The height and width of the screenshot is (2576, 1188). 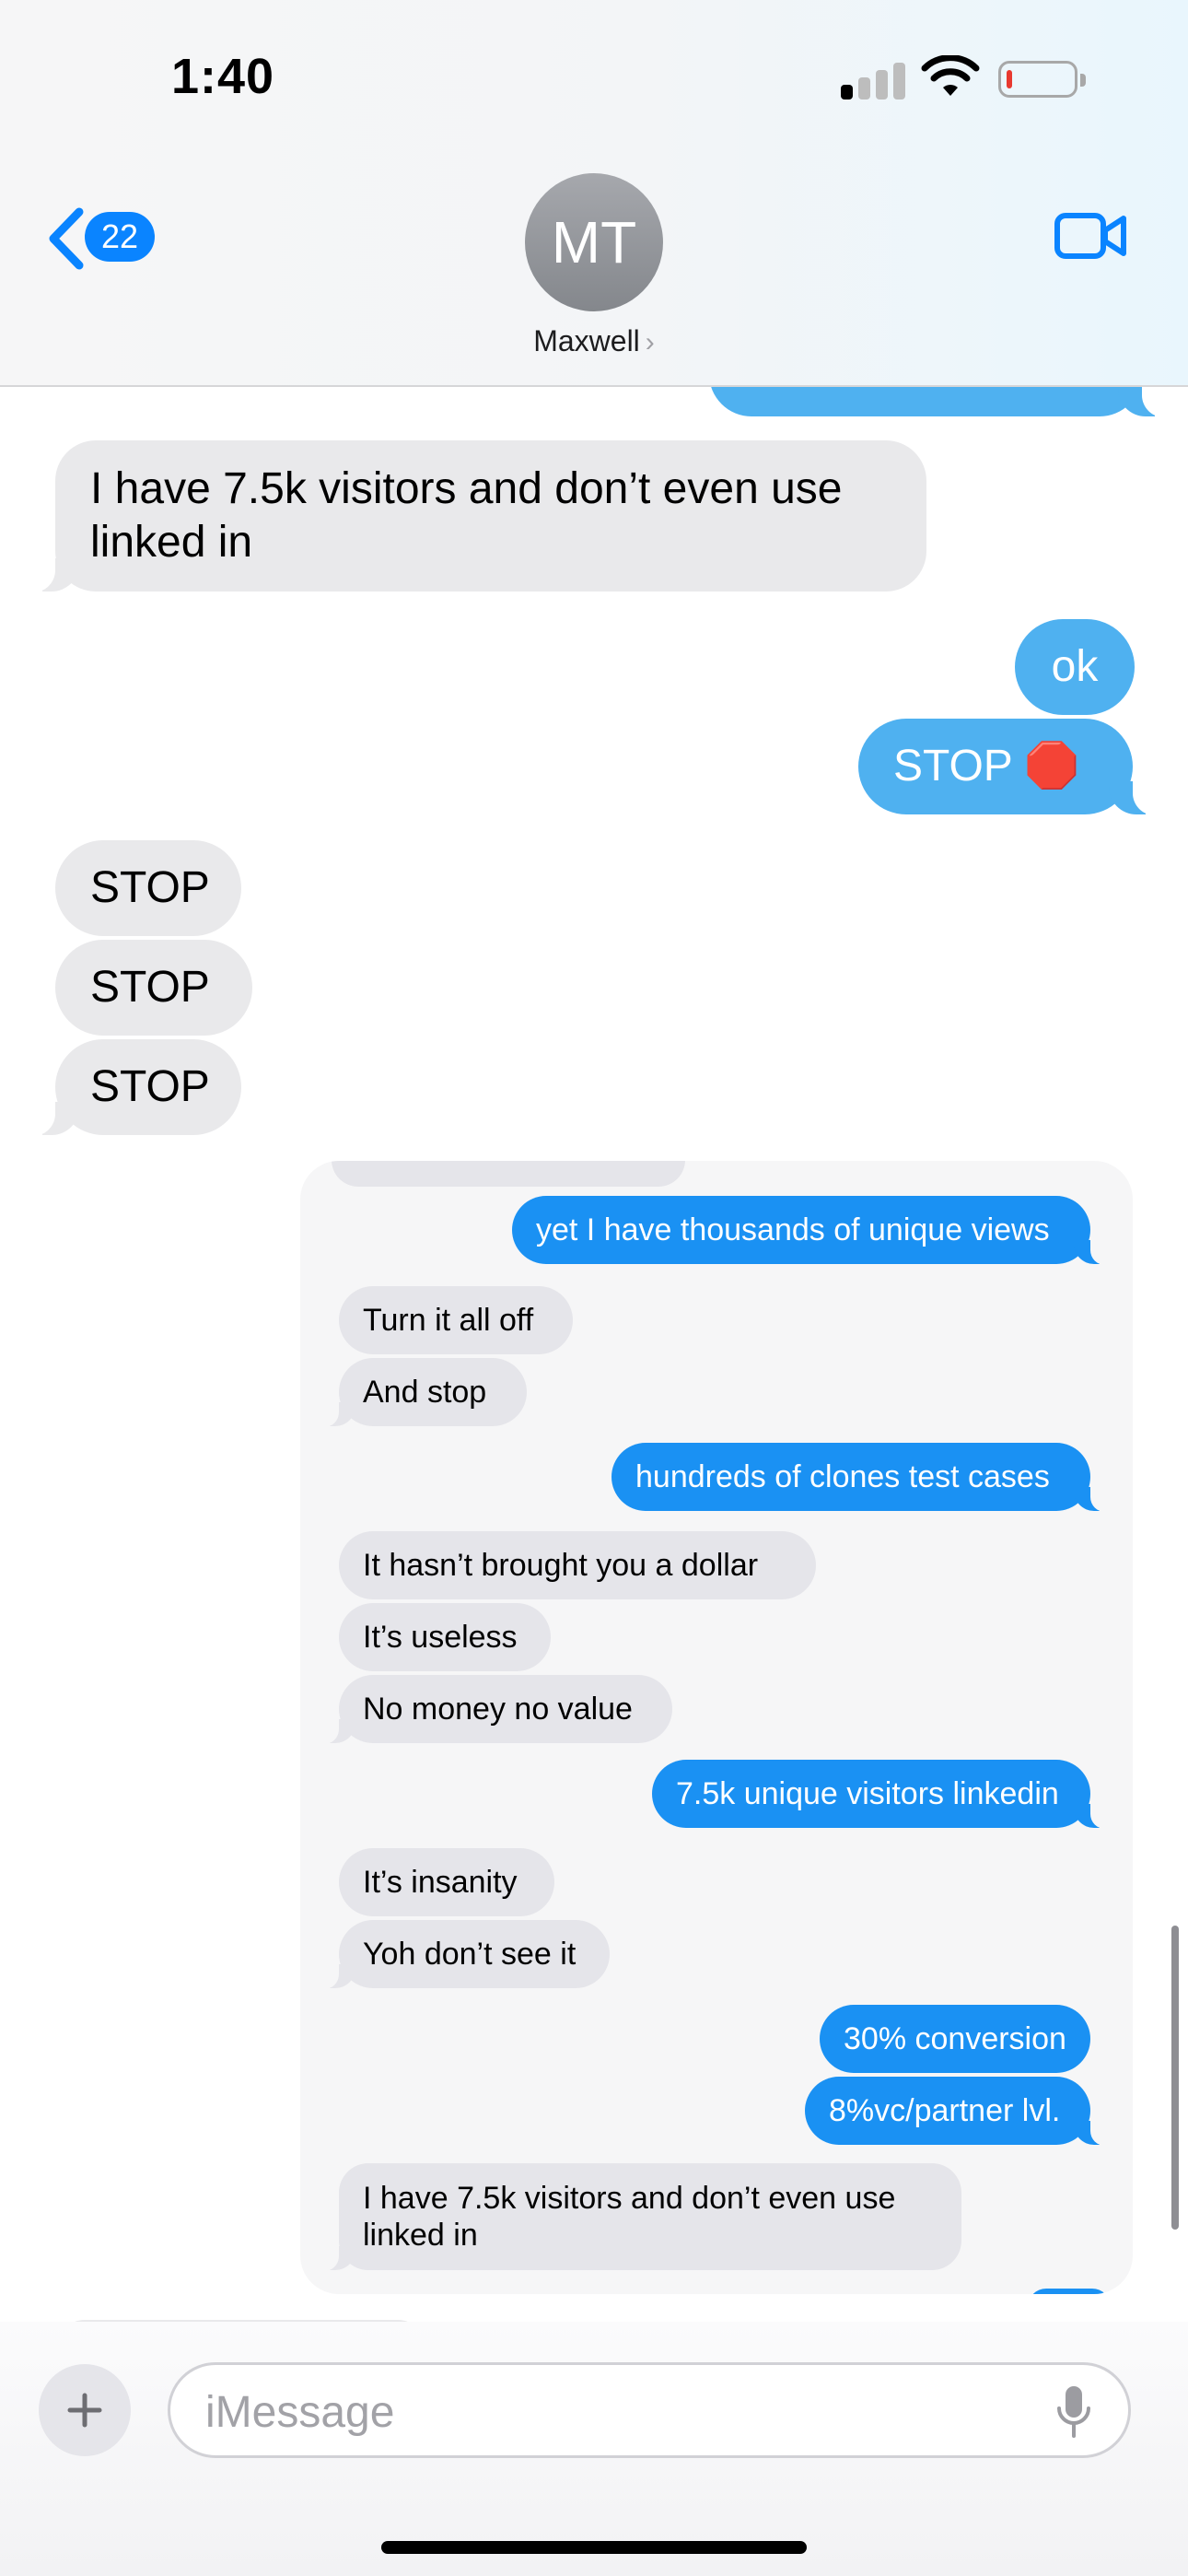 I want to click on contact-avatar: MT, so click(x=594, y=242).